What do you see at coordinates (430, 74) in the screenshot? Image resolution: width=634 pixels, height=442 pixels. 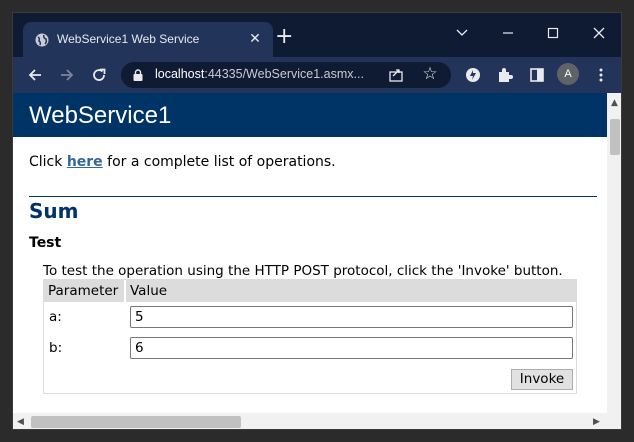 I see `star-icon: ☆` at bounding box center [430, 74].